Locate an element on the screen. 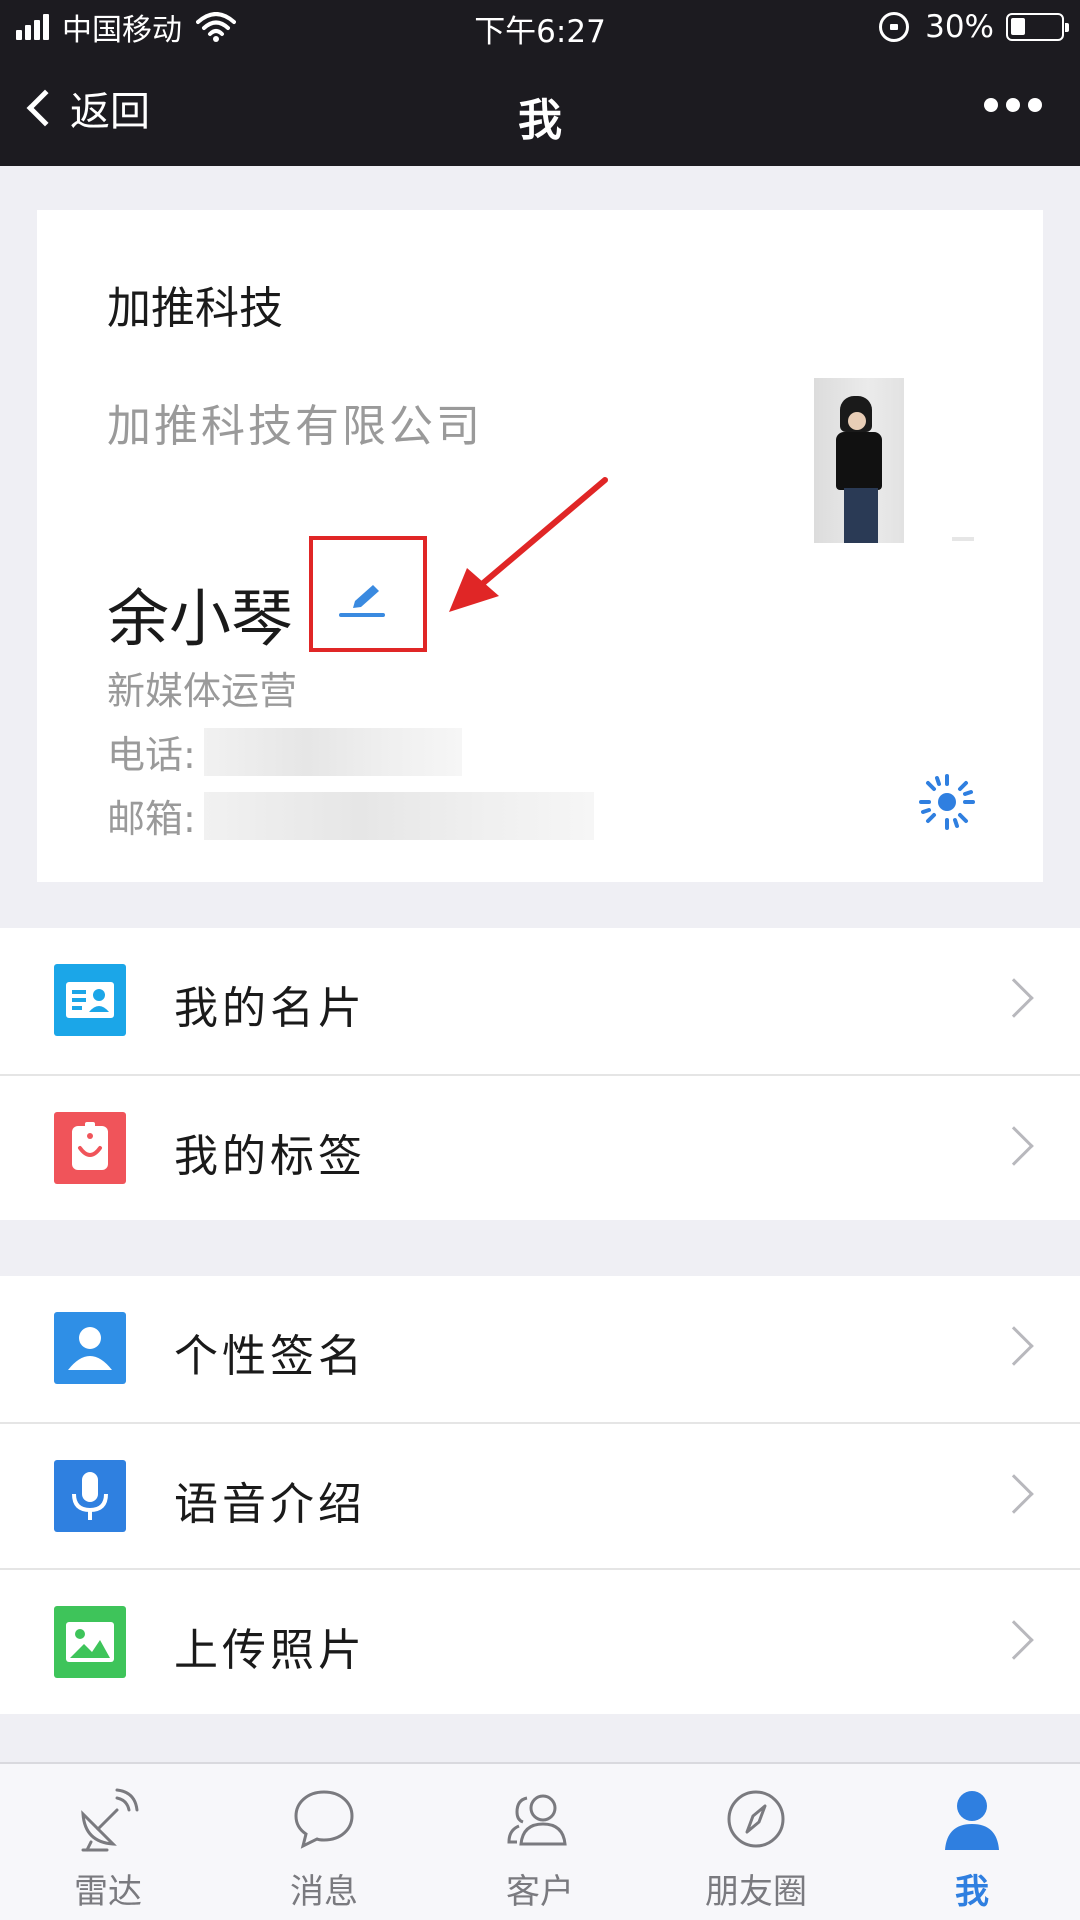 The width and height of the screenshot is (1080, 1920). edit-name-button is located at coordinates (368, 594).